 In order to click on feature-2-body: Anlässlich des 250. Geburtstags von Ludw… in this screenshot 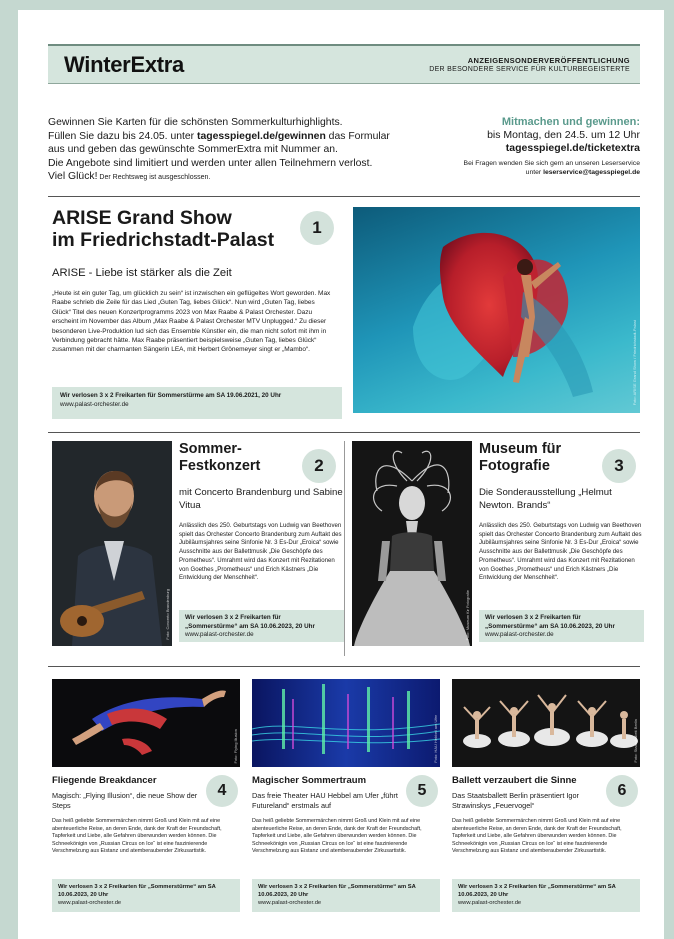, I will do `click(260, 552)`.